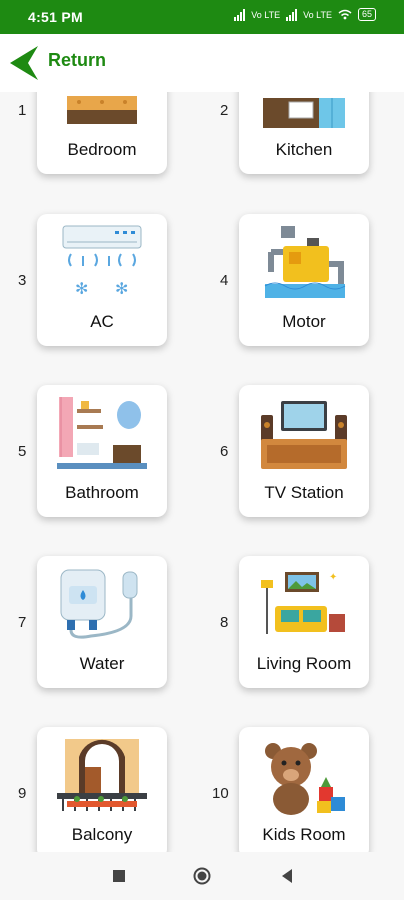 This screenshot has height=900, width=404. Describe the element at coordinates (102, 321) in the screenshot. I see `room-label: AC` at that location.